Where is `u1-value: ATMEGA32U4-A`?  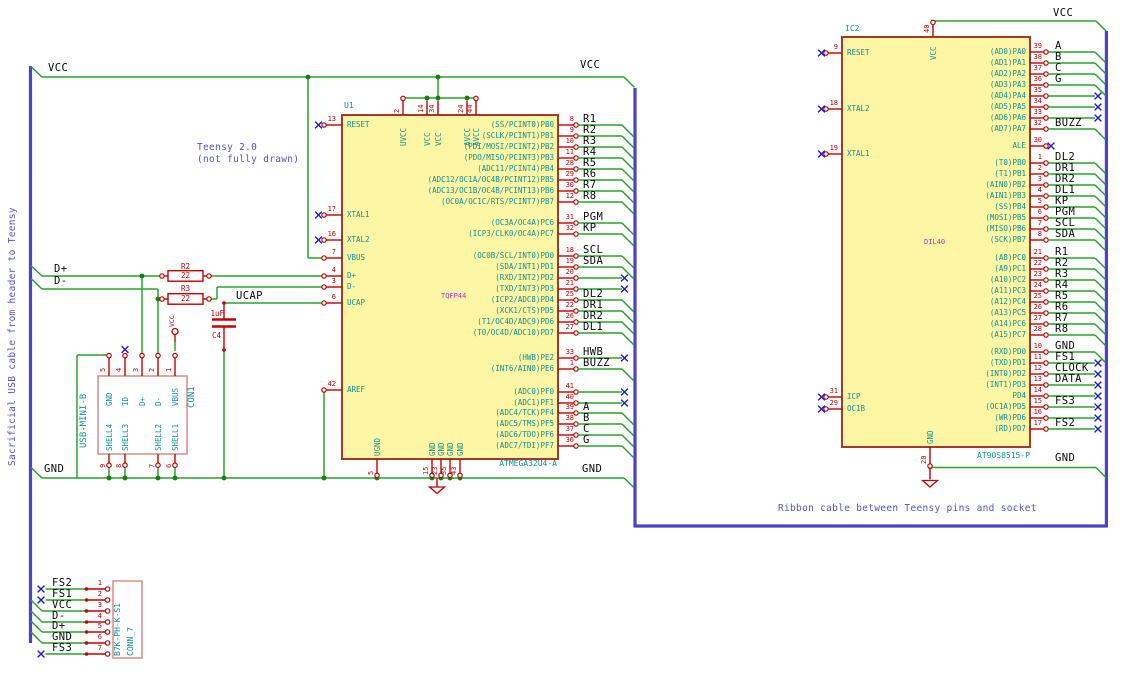 u1-value: ATMEGA32U4-A is located at coordinates (528, 463).